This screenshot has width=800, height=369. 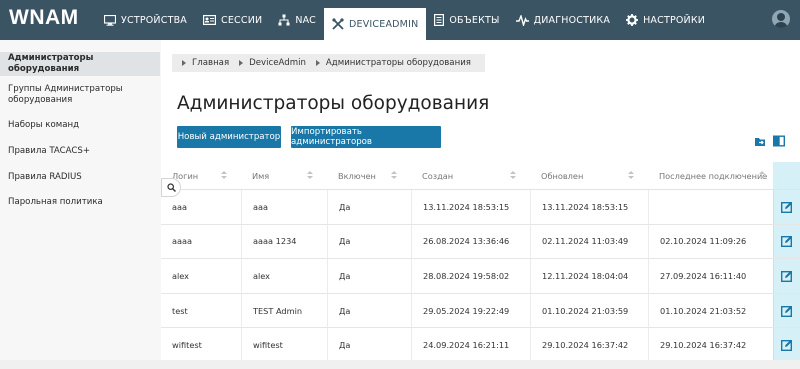 I want to click on breadcrumb-current: Администраторы оборудования, so click(x=398, y=63).